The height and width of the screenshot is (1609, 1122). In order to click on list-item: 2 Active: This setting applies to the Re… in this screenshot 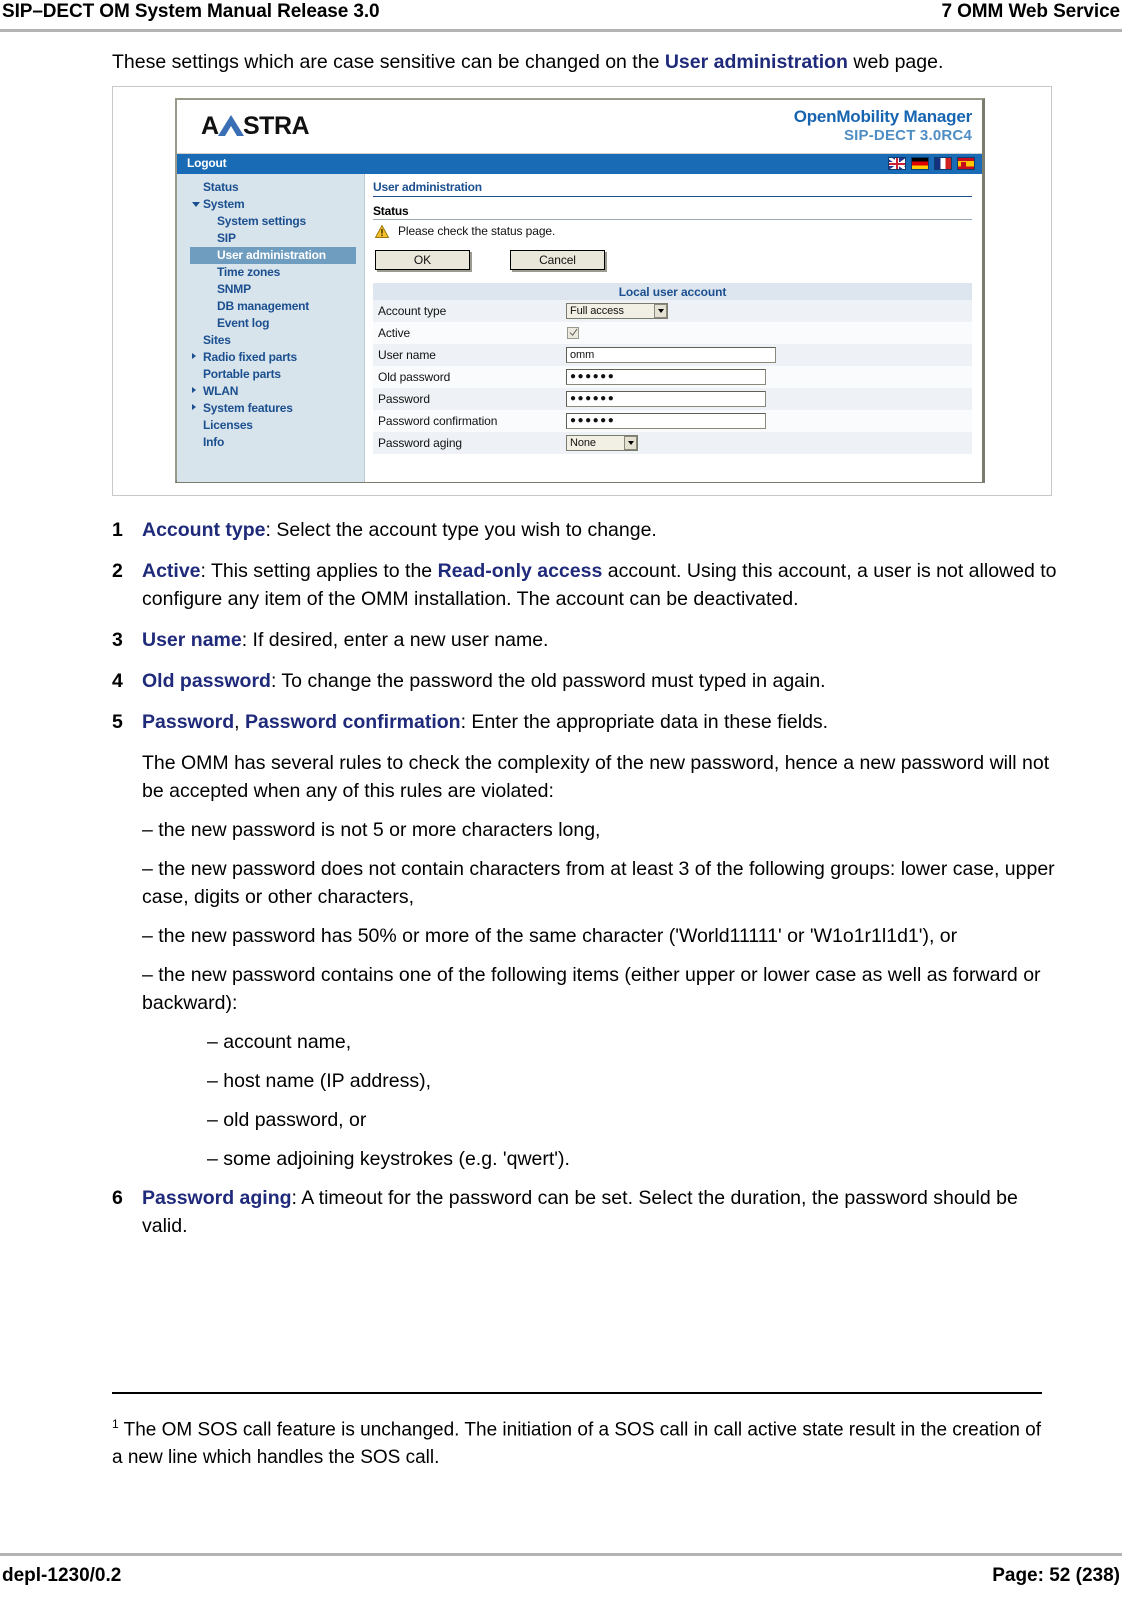, I will do `click(586, 585)`.